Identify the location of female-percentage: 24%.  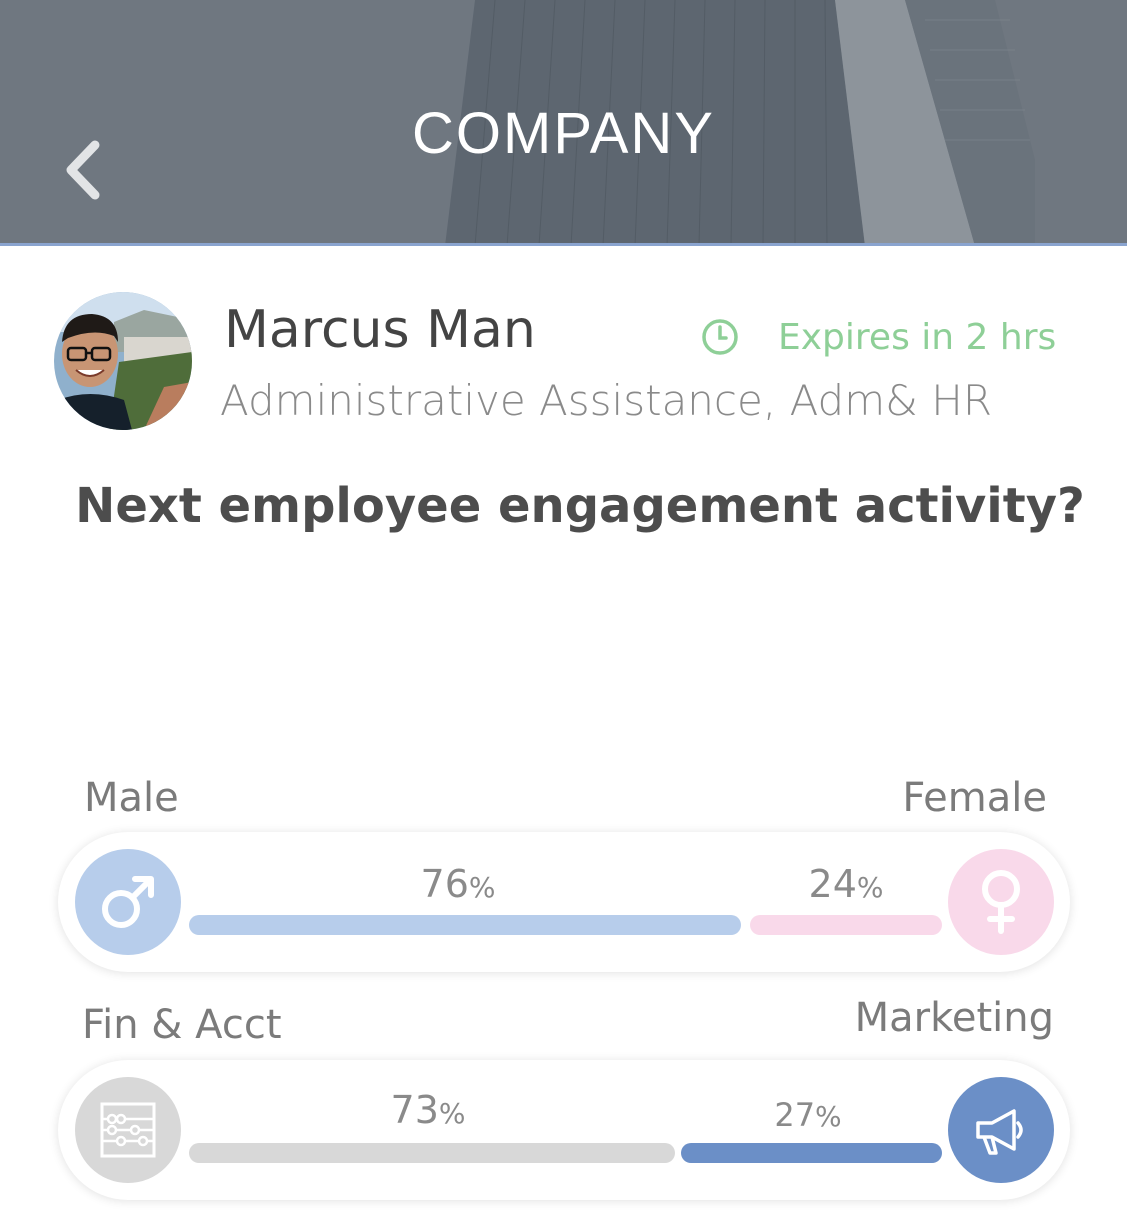
(846, 884).